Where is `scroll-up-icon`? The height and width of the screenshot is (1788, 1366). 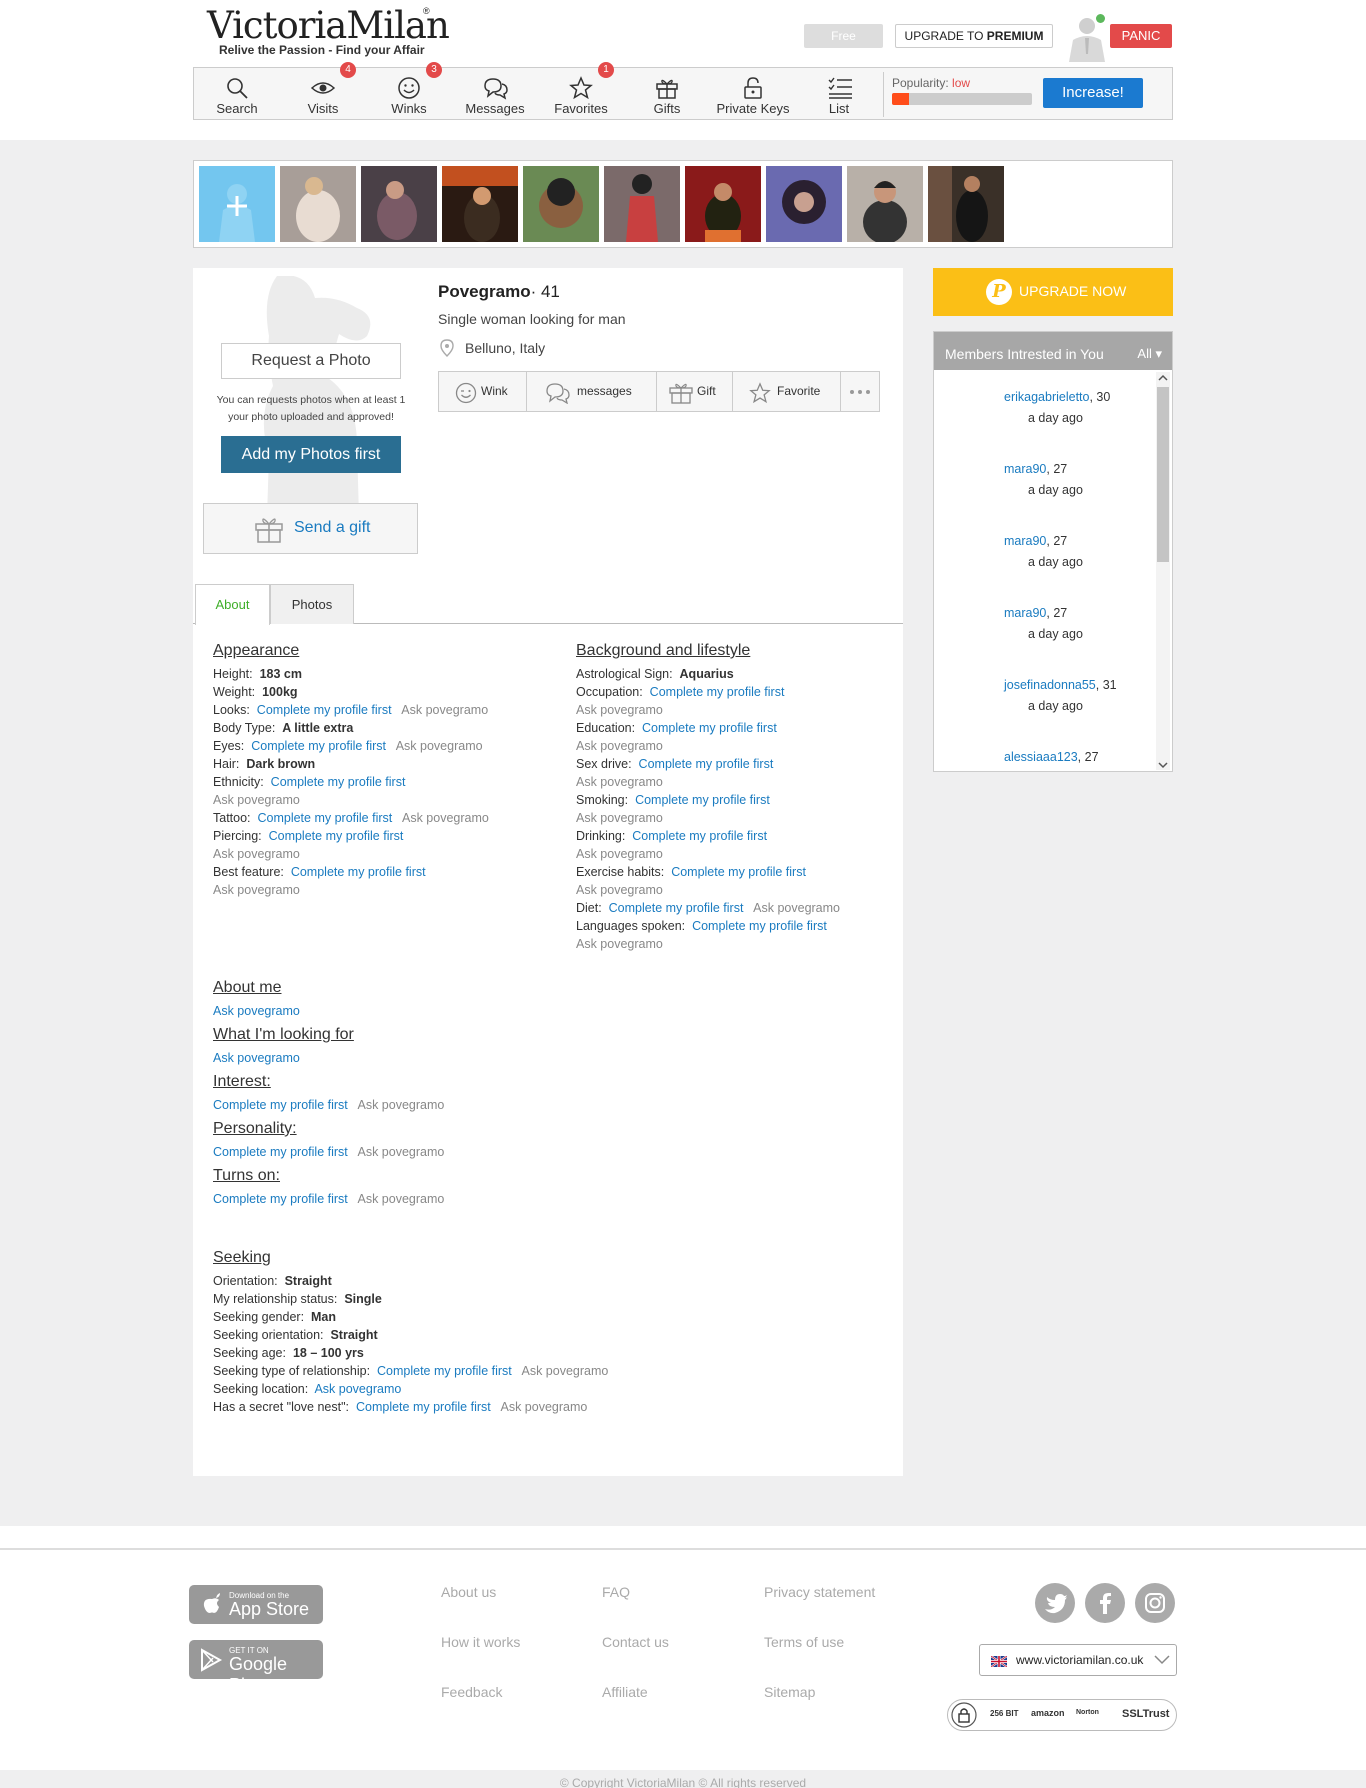 scroll-up-icon is located at coordinates (1163, 378).